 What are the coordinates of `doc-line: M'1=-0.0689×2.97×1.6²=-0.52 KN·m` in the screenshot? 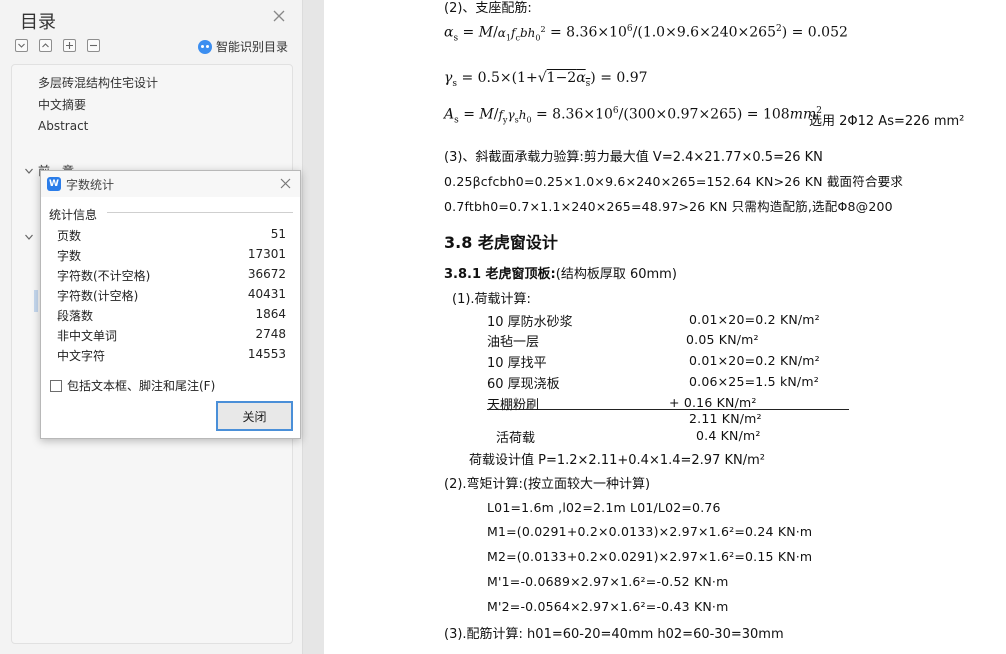 It's located at (608, 581).